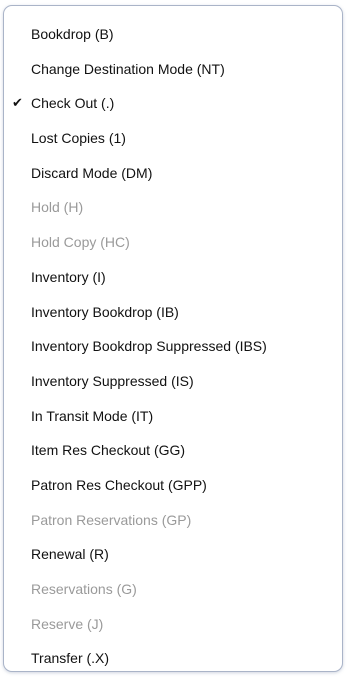 Image resolution: width=349 pixels, height=677 pixels. I want to click on menu-item-inventory-bookdrop-suppressed: Inventory Bookdrop Suppressed (IBS), so click(173, 346).